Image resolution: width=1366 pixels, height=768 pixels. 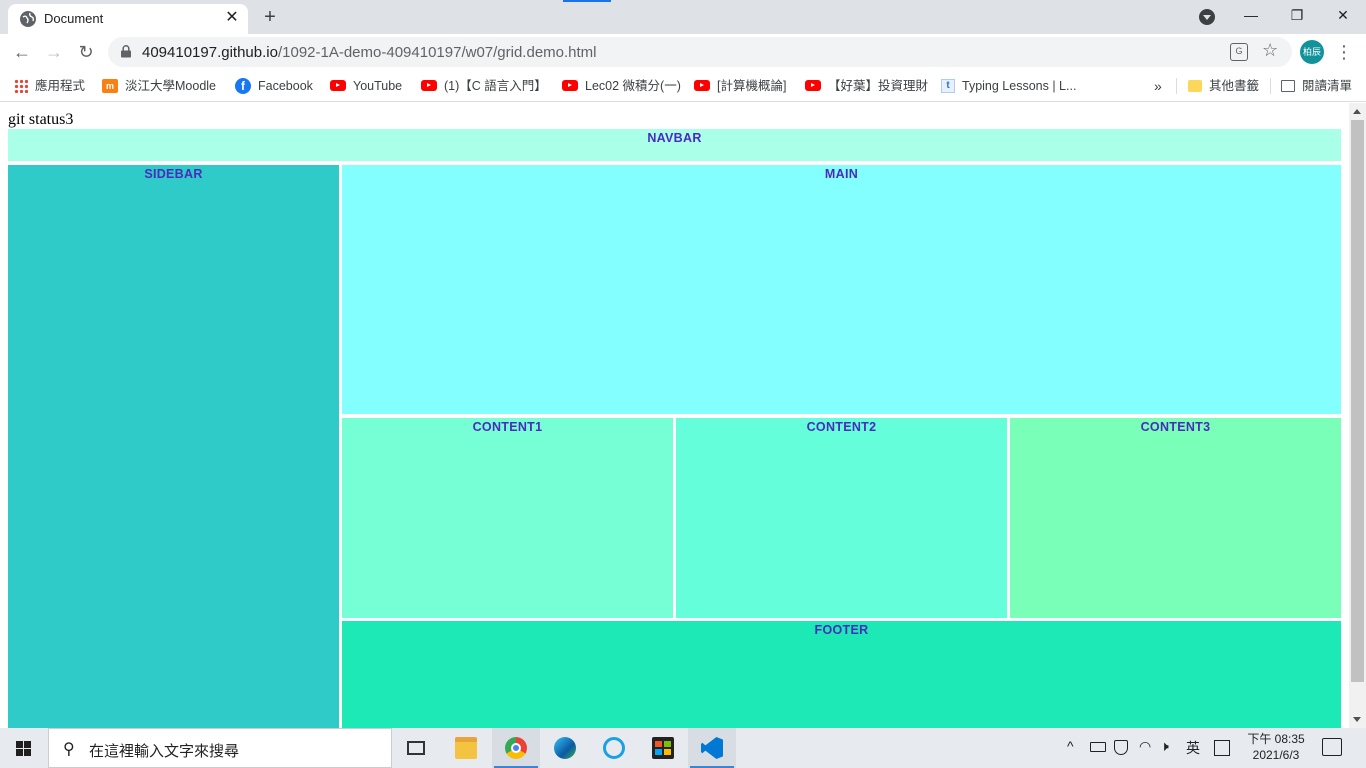 I want to click on bookmark-label: (1)【C 語言入門】, so click(x=495, y=86).